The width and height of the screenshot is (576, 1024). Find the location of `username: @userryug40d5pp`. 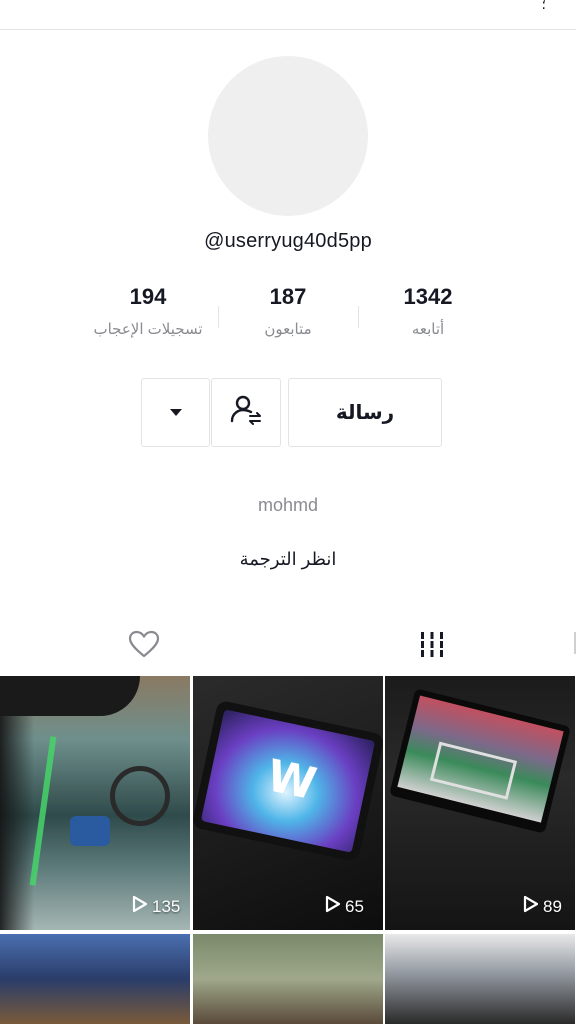

username: @userryug40d5pp is located at coordinates (288, 241).